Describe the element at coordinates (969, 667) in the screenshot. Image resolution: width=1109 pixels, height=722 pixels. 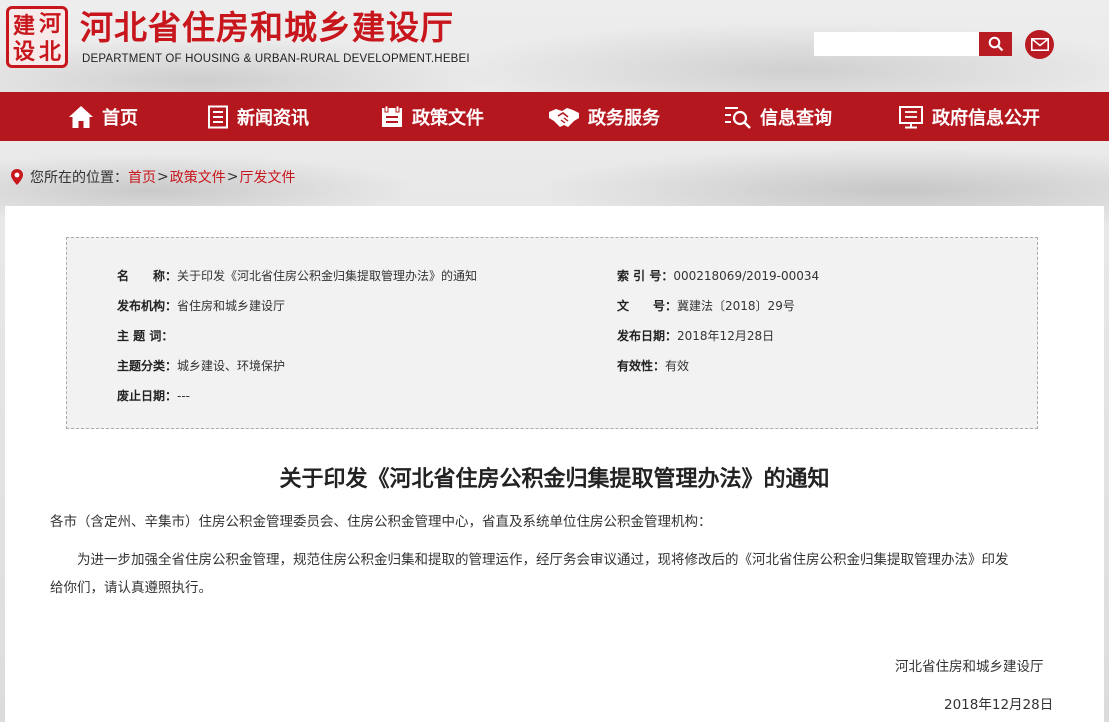
I see `document-signature: 河北省住房和城乡建设厅` at that location.